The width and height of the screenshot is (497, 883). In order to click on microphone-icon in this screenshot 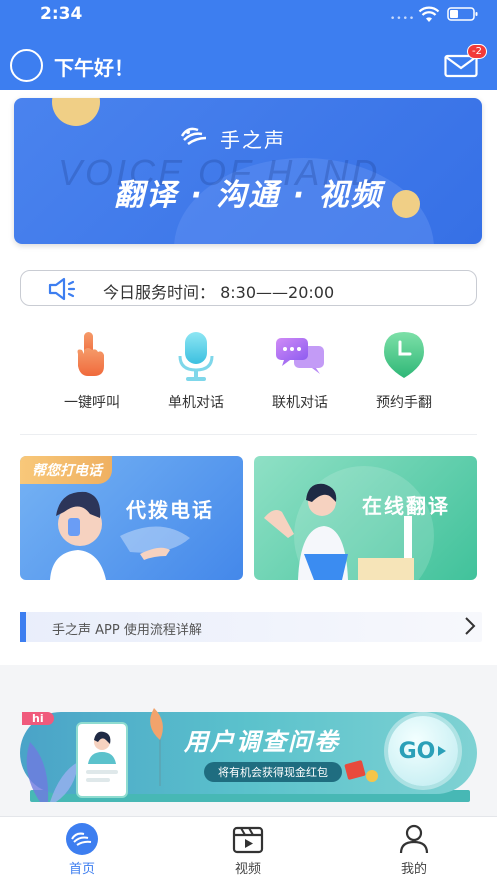, I will do `click(196, 356)`.